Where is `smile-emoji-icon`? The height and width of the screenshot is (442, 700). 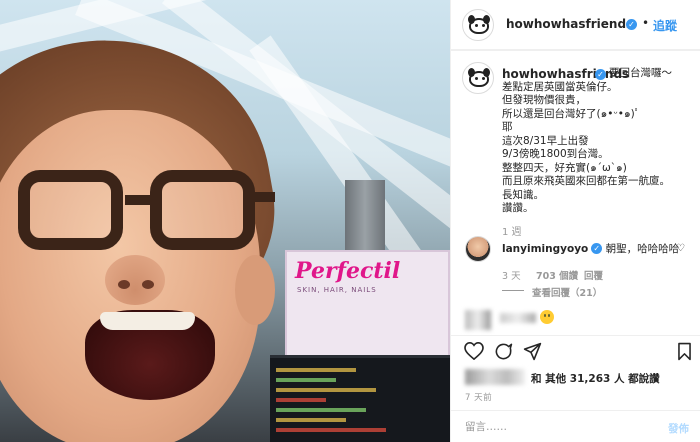
smile-emoji-icon is located at coordinates (547, 317).